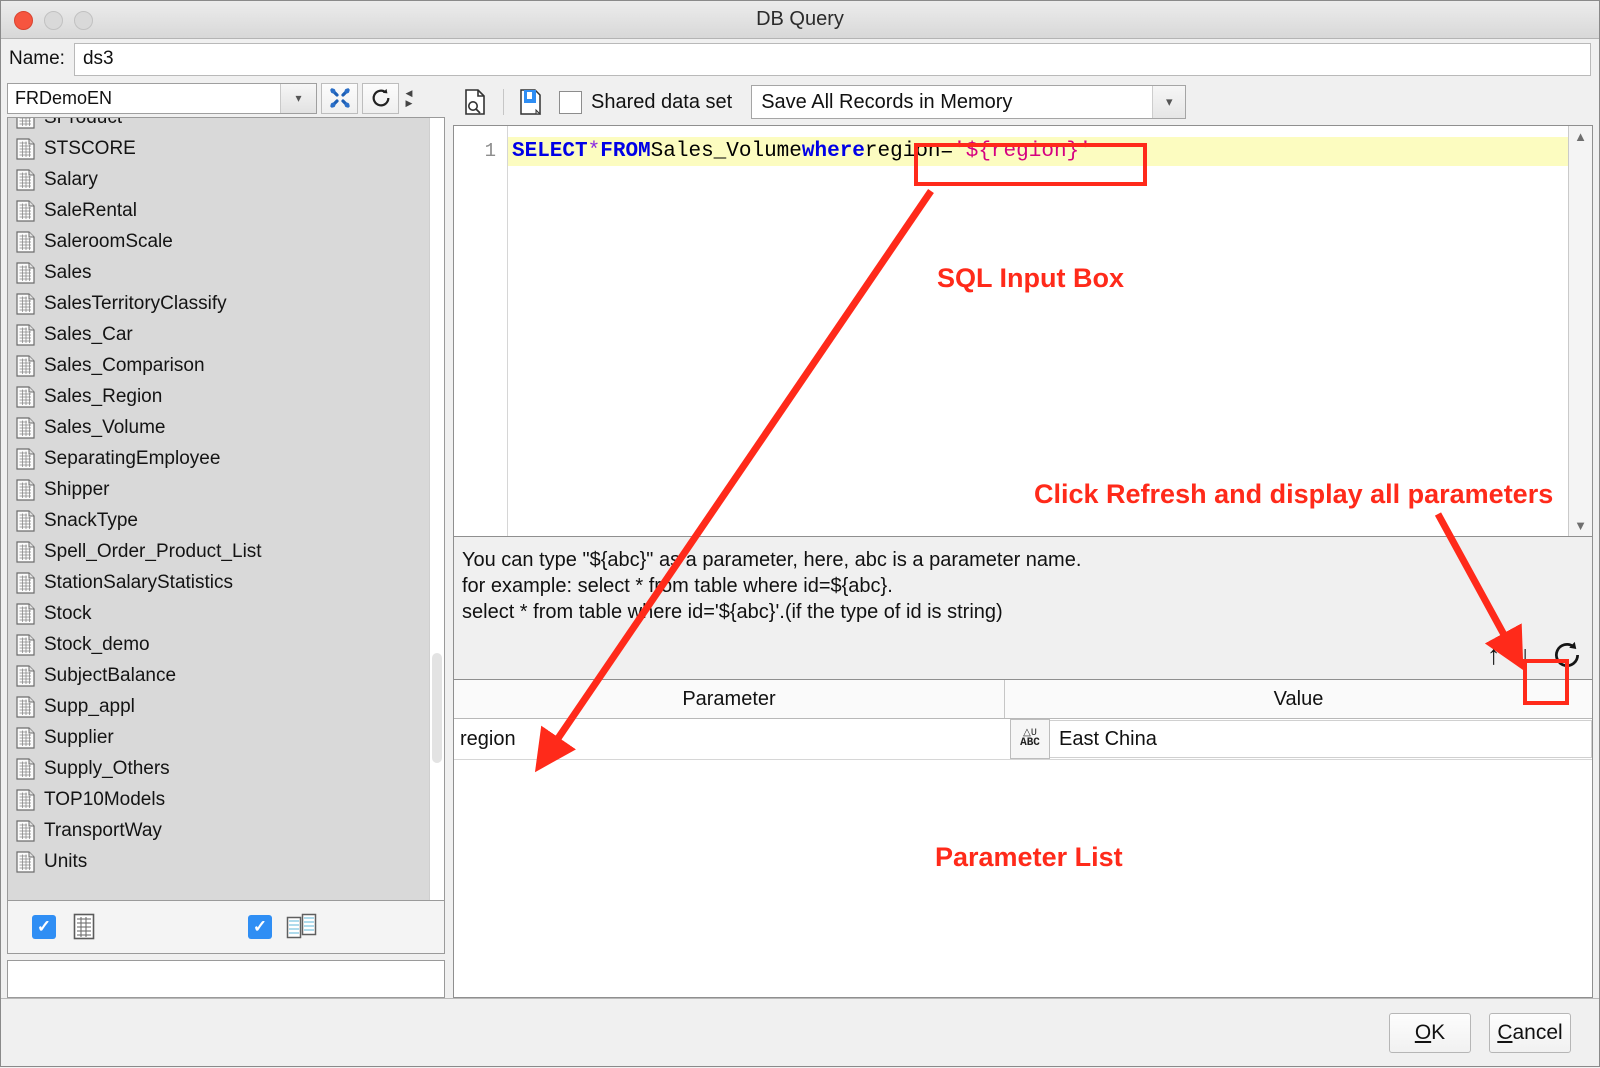 The image size is (1600, 1068). I want to click on table-icon, so click(84, 926).